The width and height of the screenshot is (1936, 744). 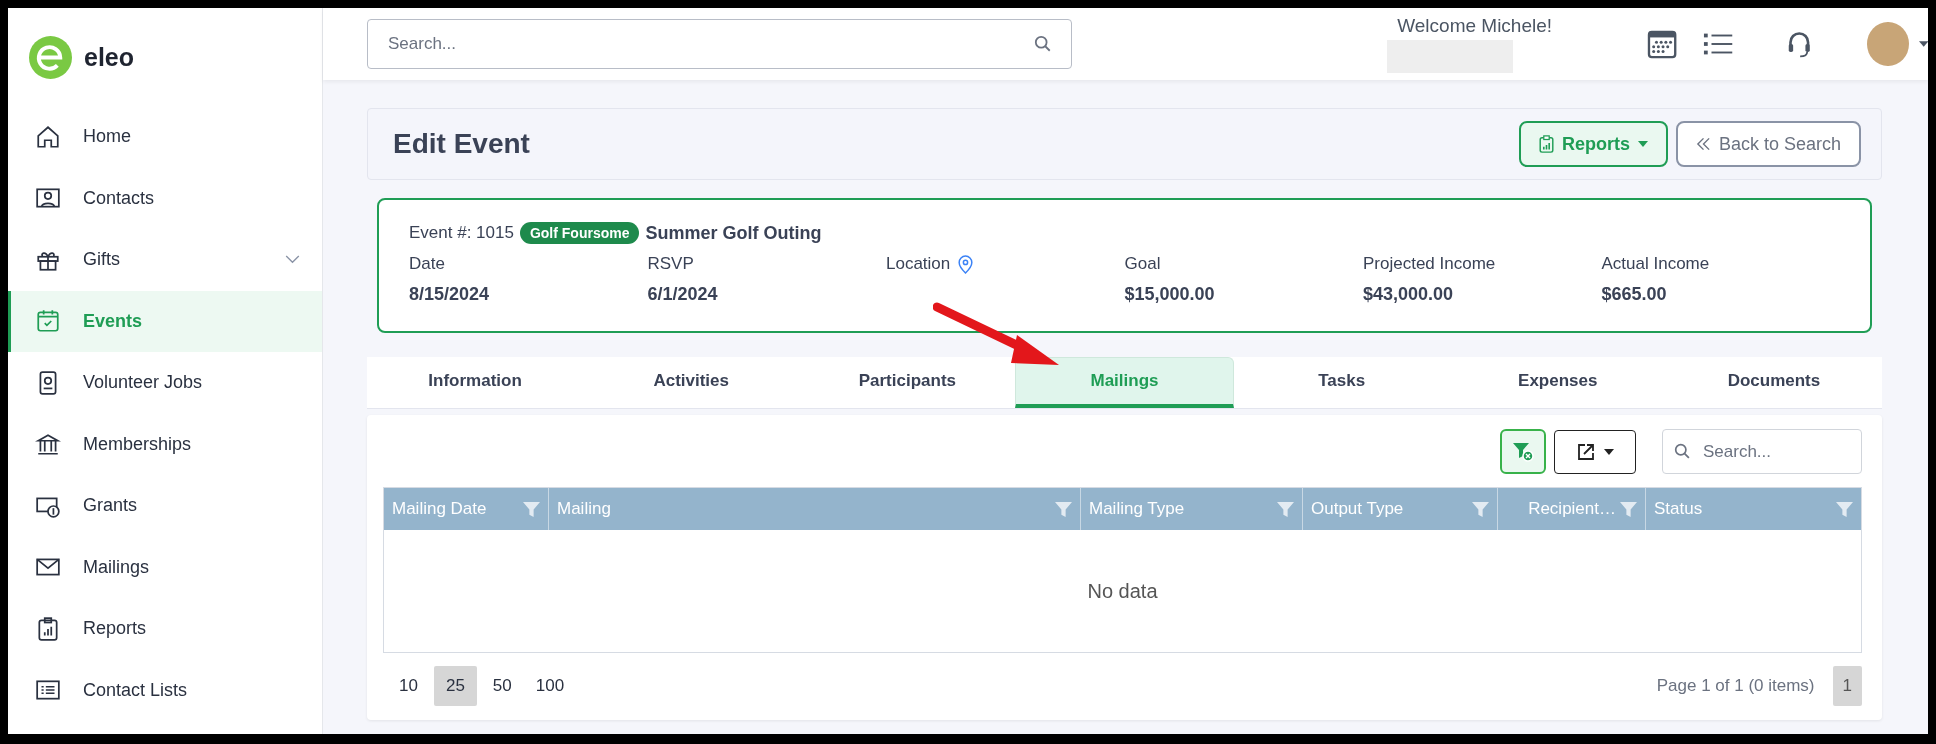 What do you see at coordinates (1557, 382) in the screenshot?
I see `tab: Expenses` at bounding box center [1557, 382].